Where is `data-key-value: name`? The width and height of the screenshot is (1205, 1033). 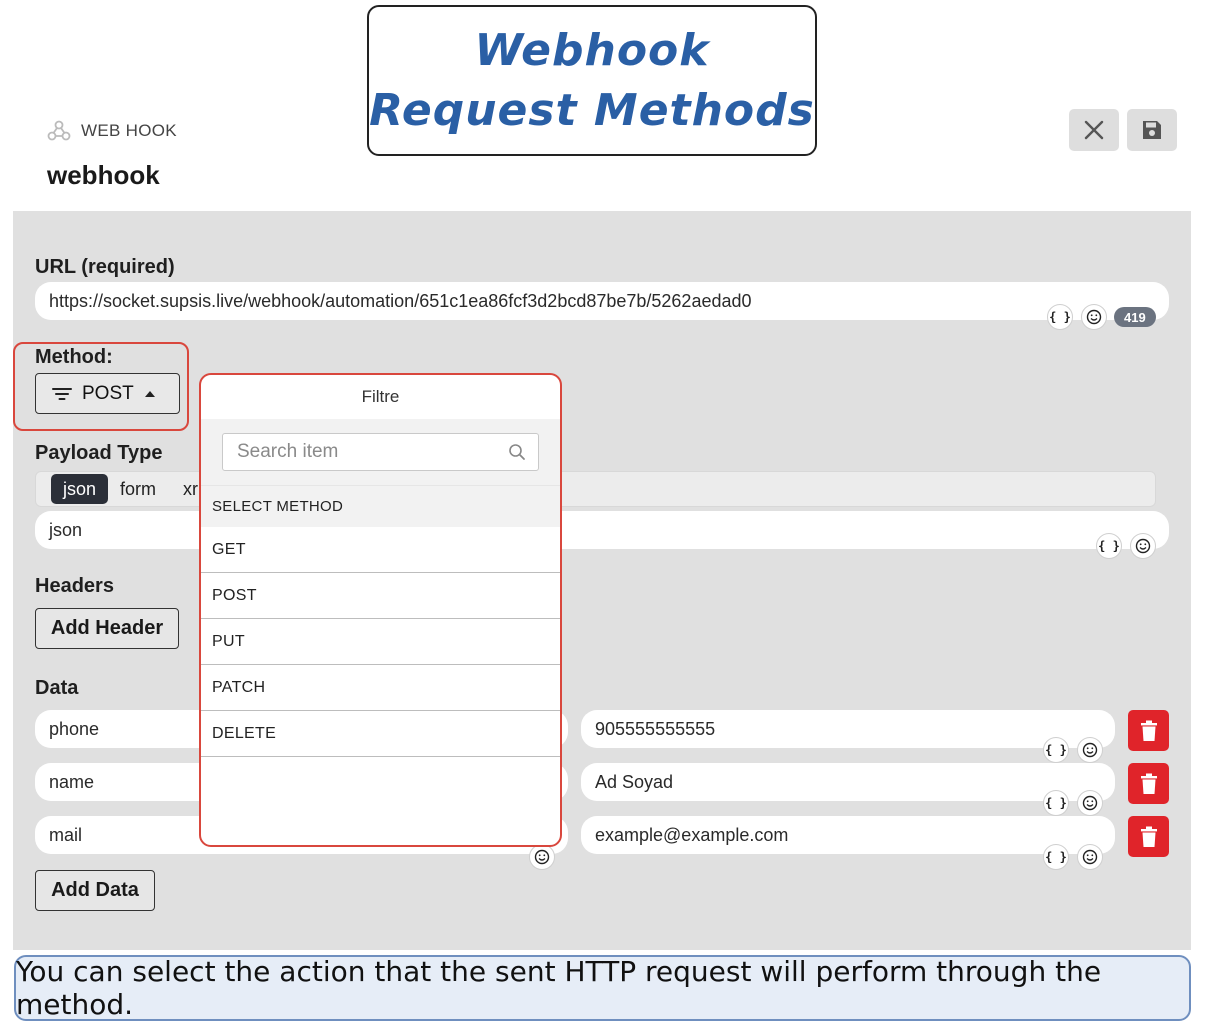 data-key-value: name is located at coordinates (72, 781).